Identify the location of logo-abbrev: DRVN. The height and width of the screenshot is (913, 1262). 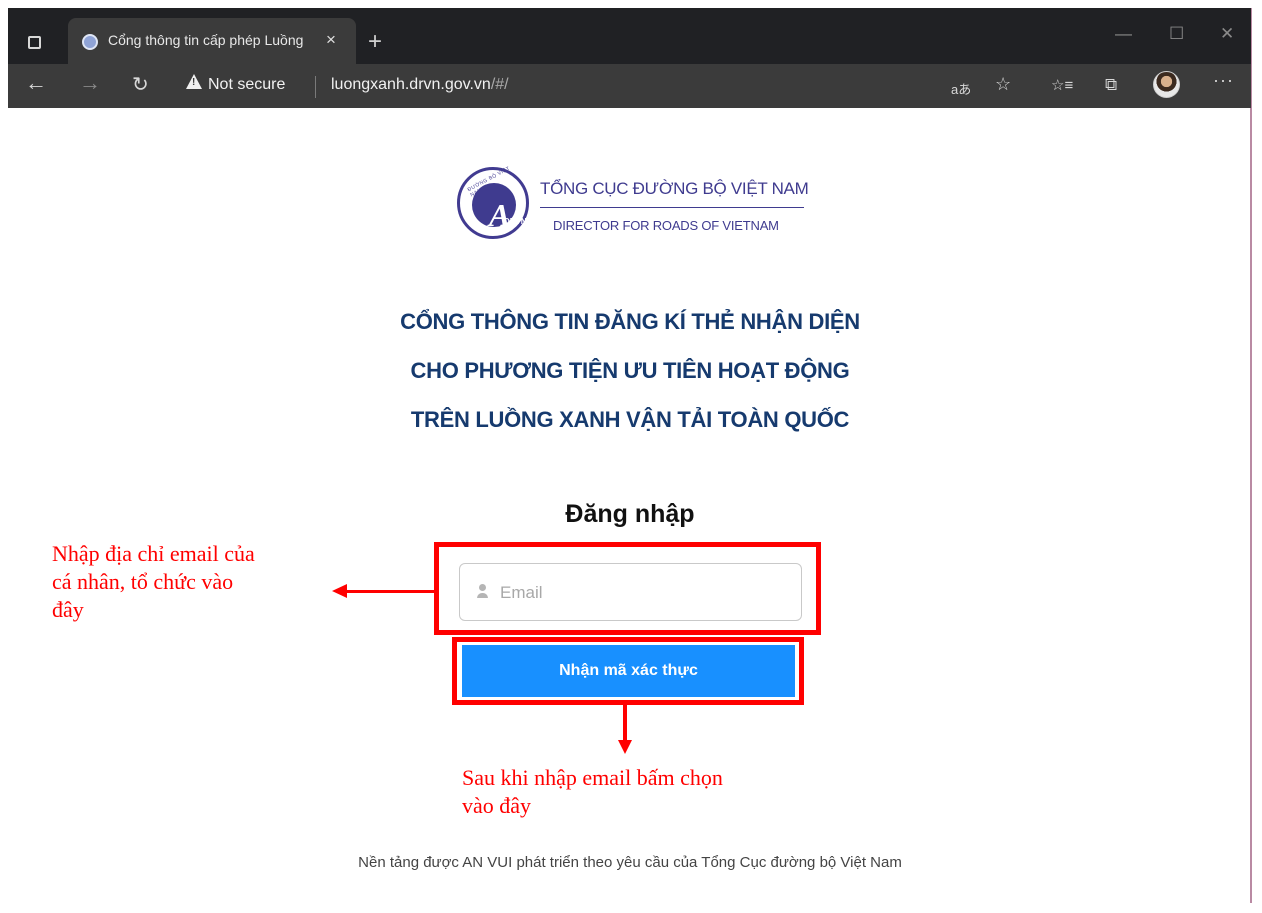
(515, 221).